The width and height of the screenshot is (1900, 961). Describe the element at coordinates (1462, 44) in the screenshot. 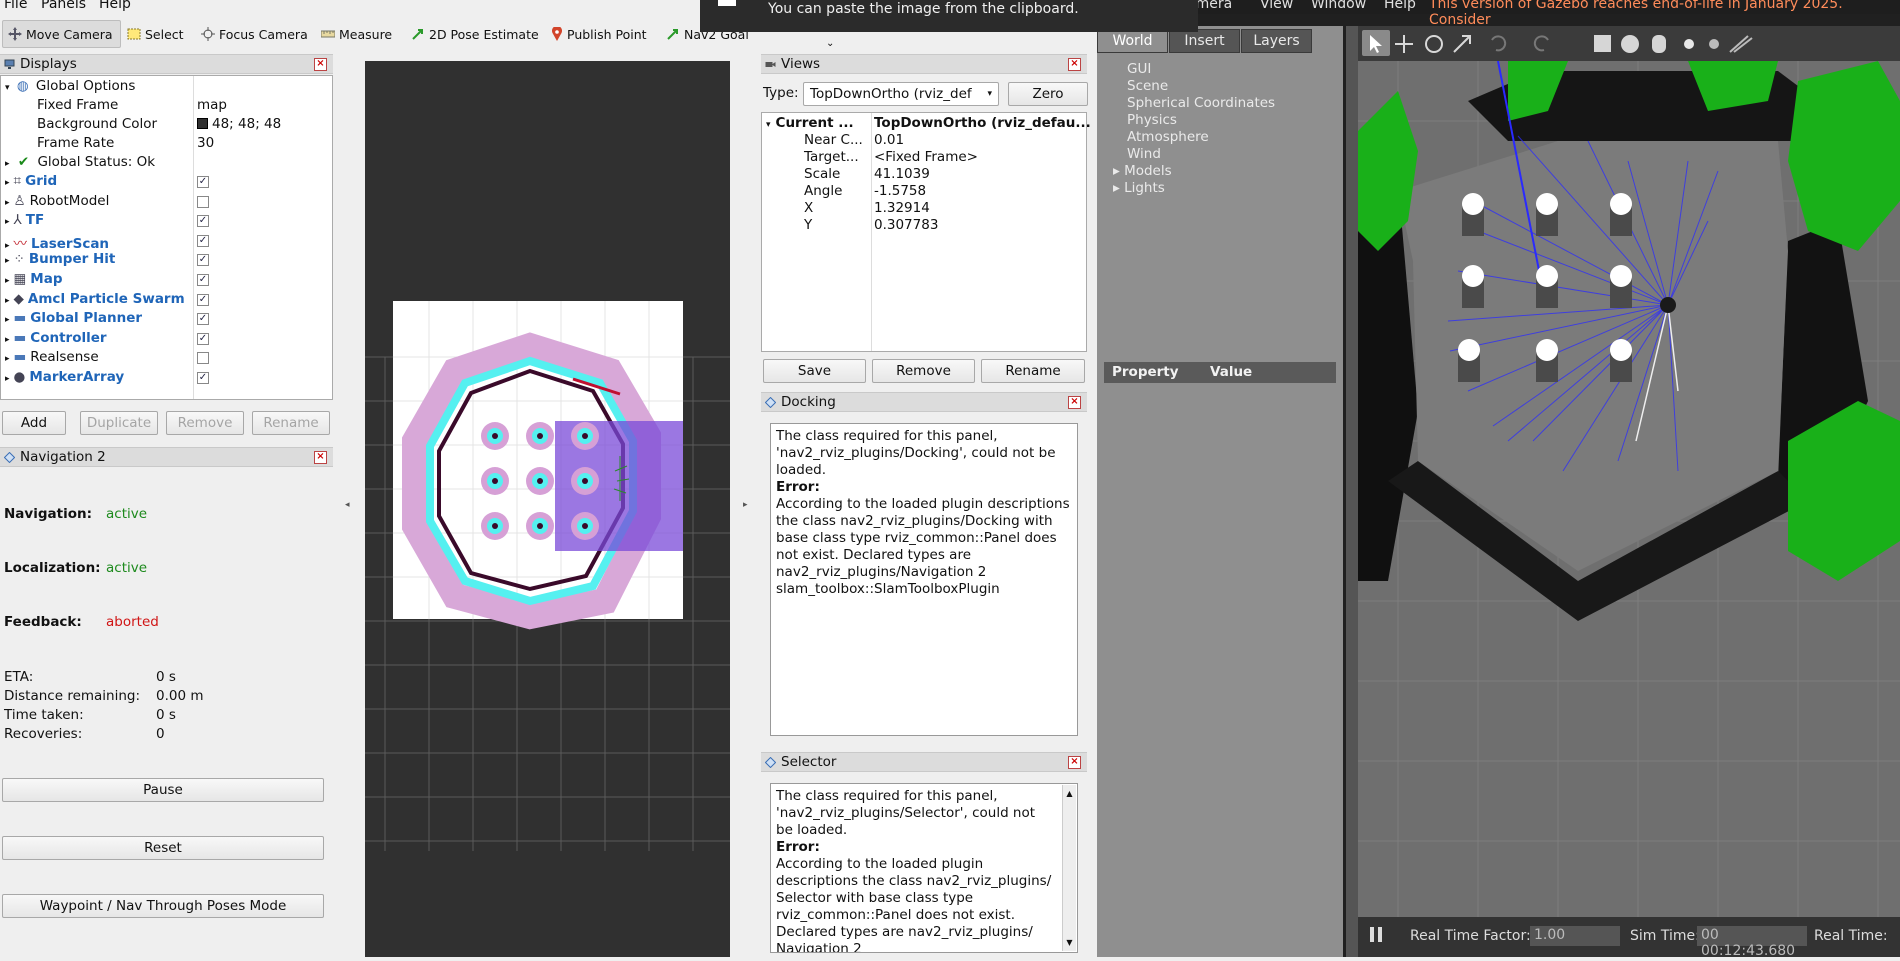

I see `gz-scale-icon` at that location.